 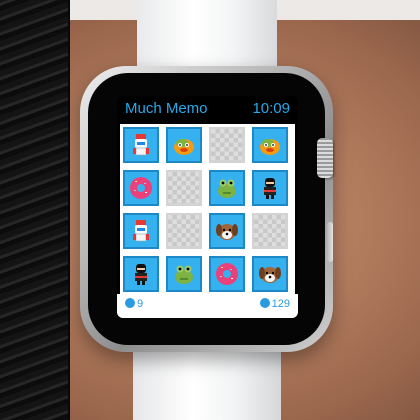 I want to click on app-title: Much Memo, so click(x=166, y=108).